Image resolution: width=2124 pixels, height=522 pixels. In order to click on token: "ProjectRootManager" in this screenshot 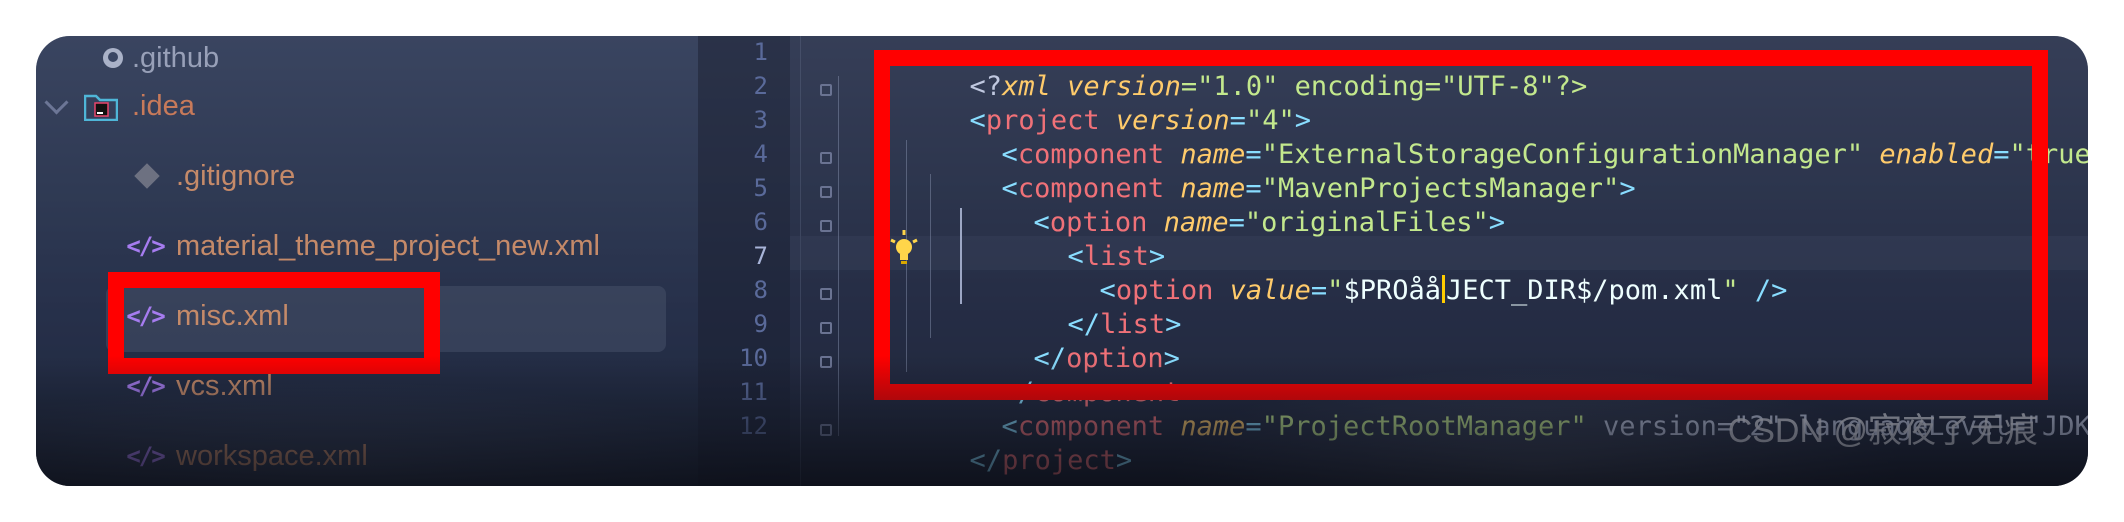, I will do `click(1424, 426)`.